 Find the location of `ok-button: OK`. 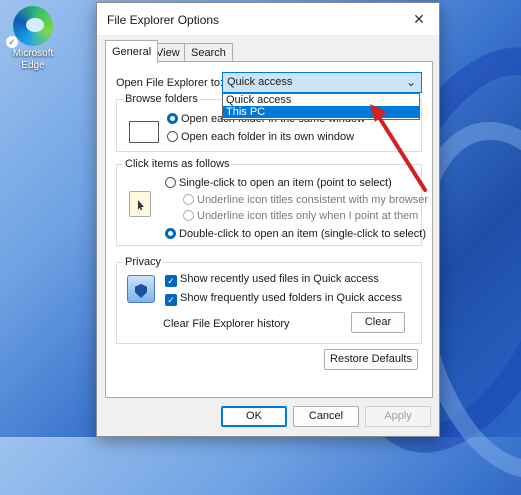

ok-button: OK is located at coordinates (254, 416).